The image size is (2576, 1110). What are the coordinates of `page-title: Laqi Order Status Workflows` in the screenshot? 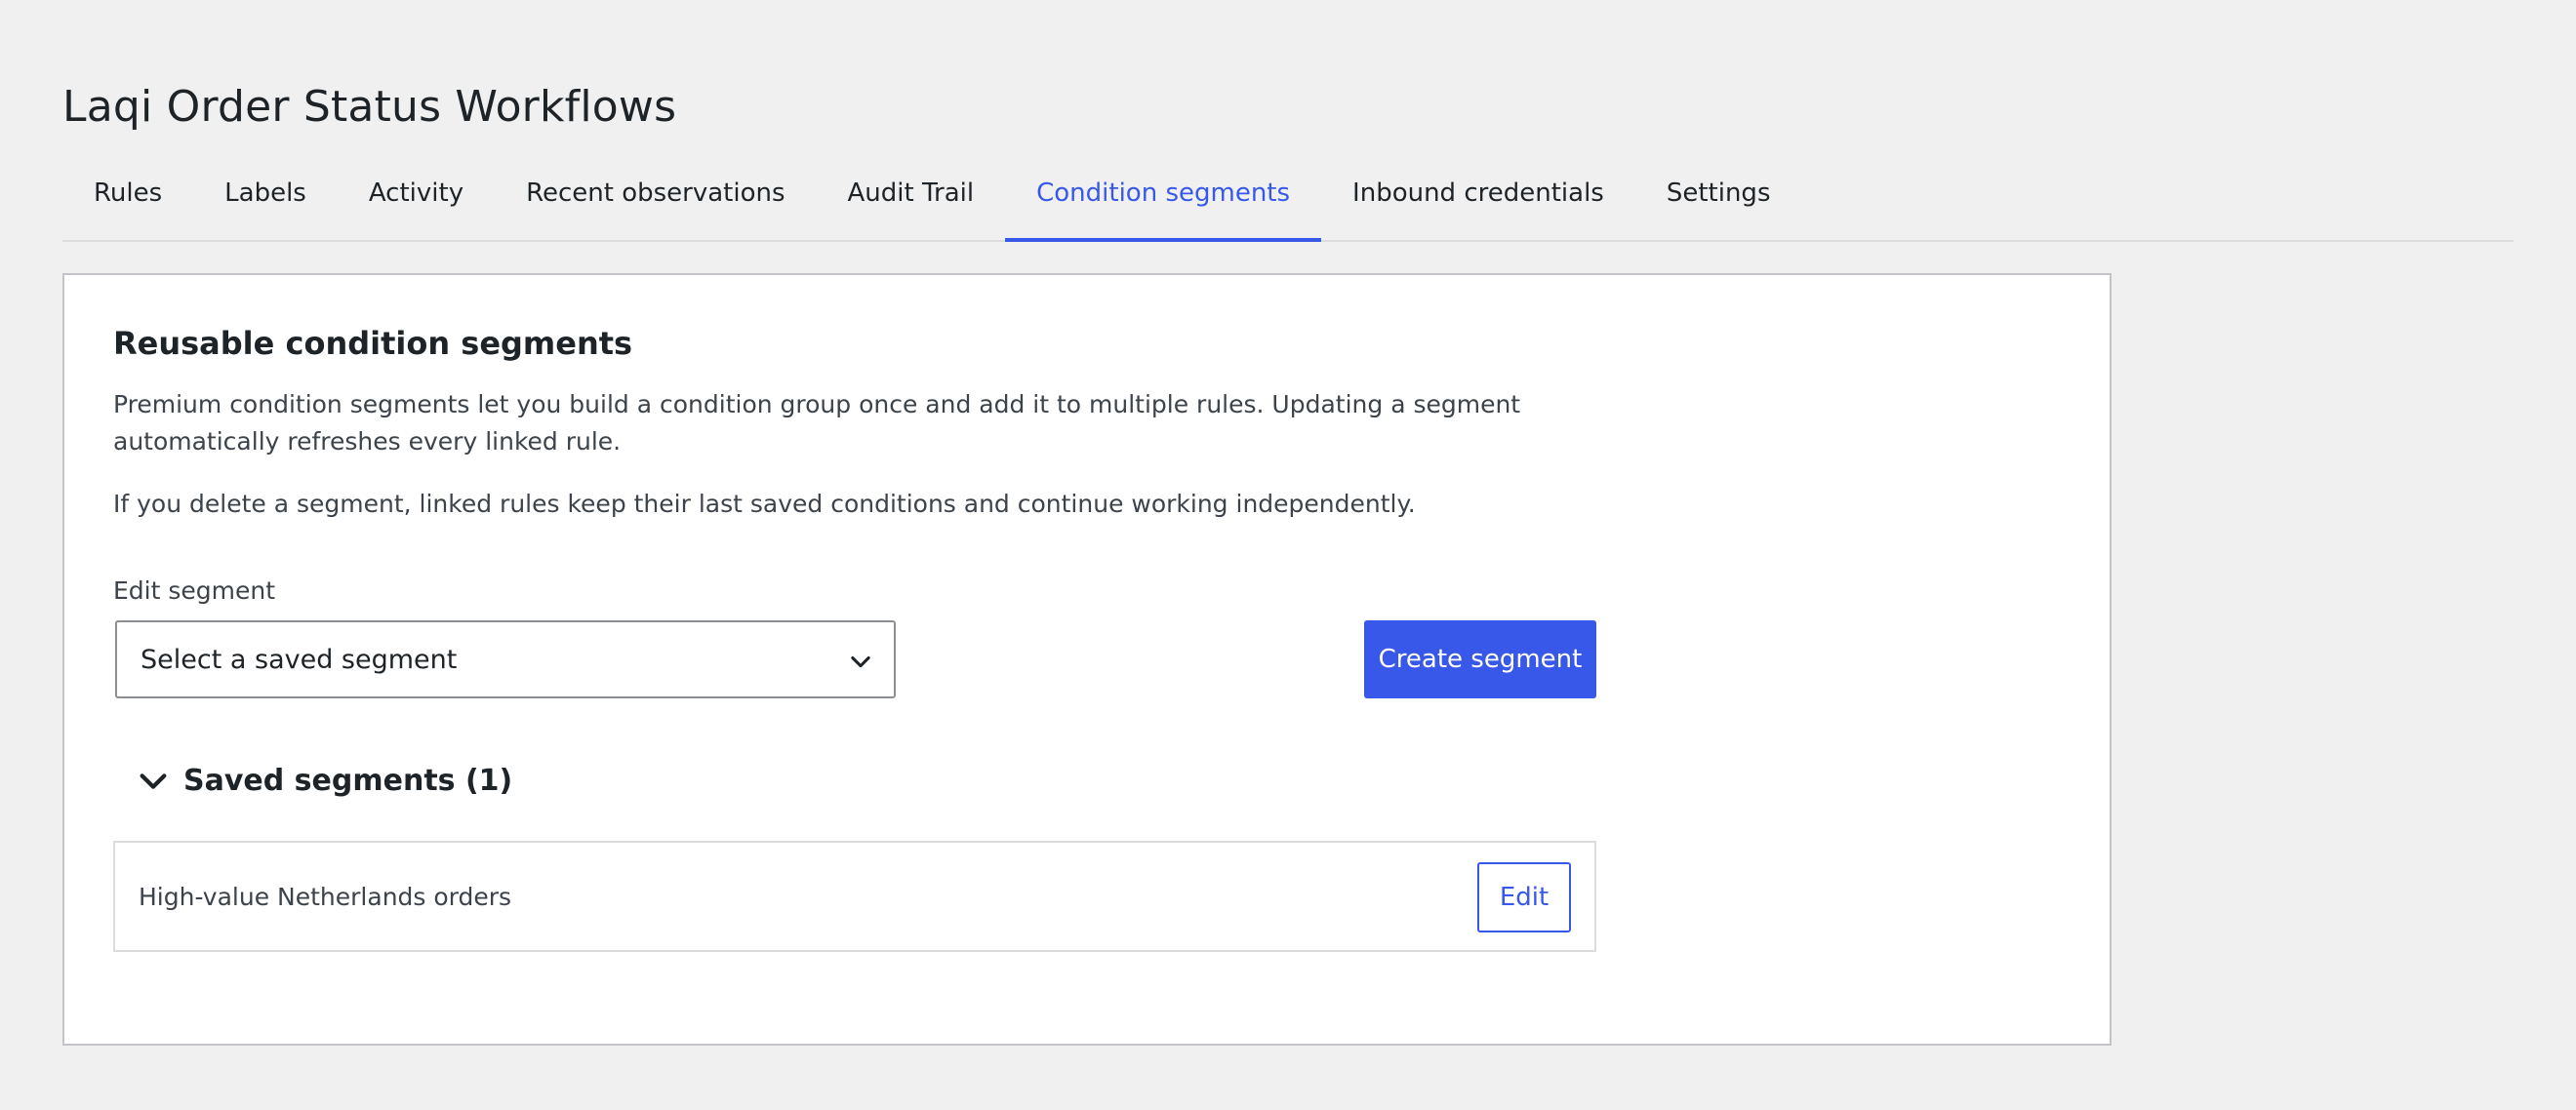 It's located at (369, 107).